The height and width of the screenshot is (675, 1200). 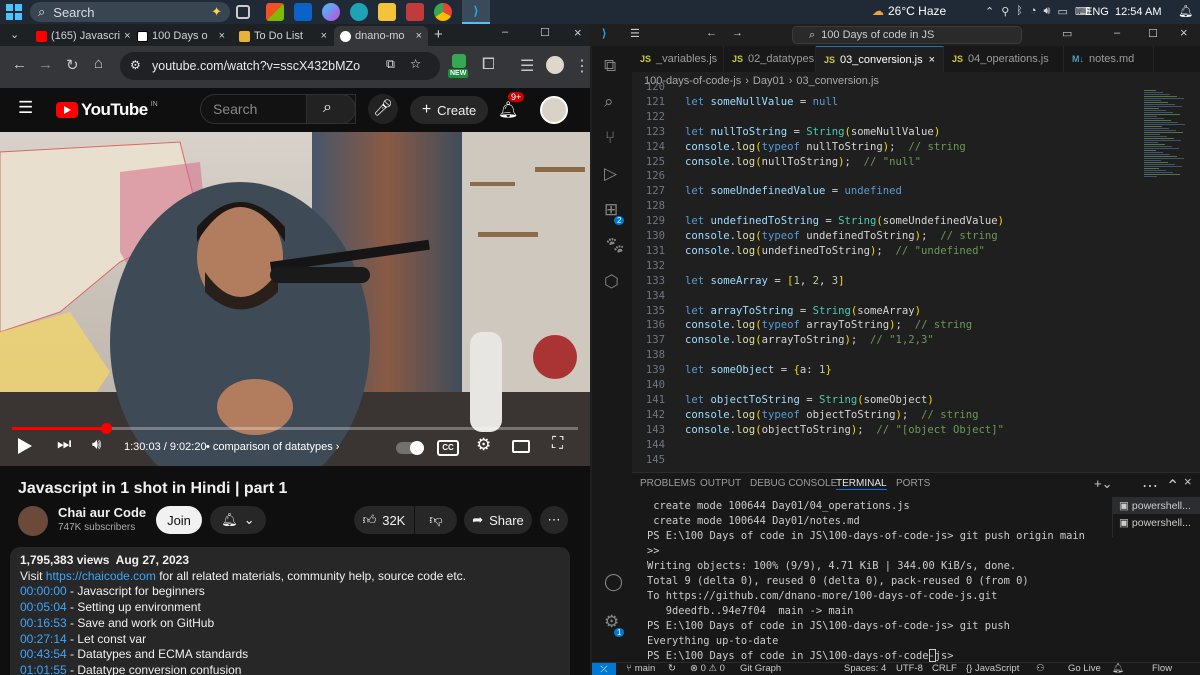 I want to click on layout-icon: ▭, so click(x=1067, y=33).